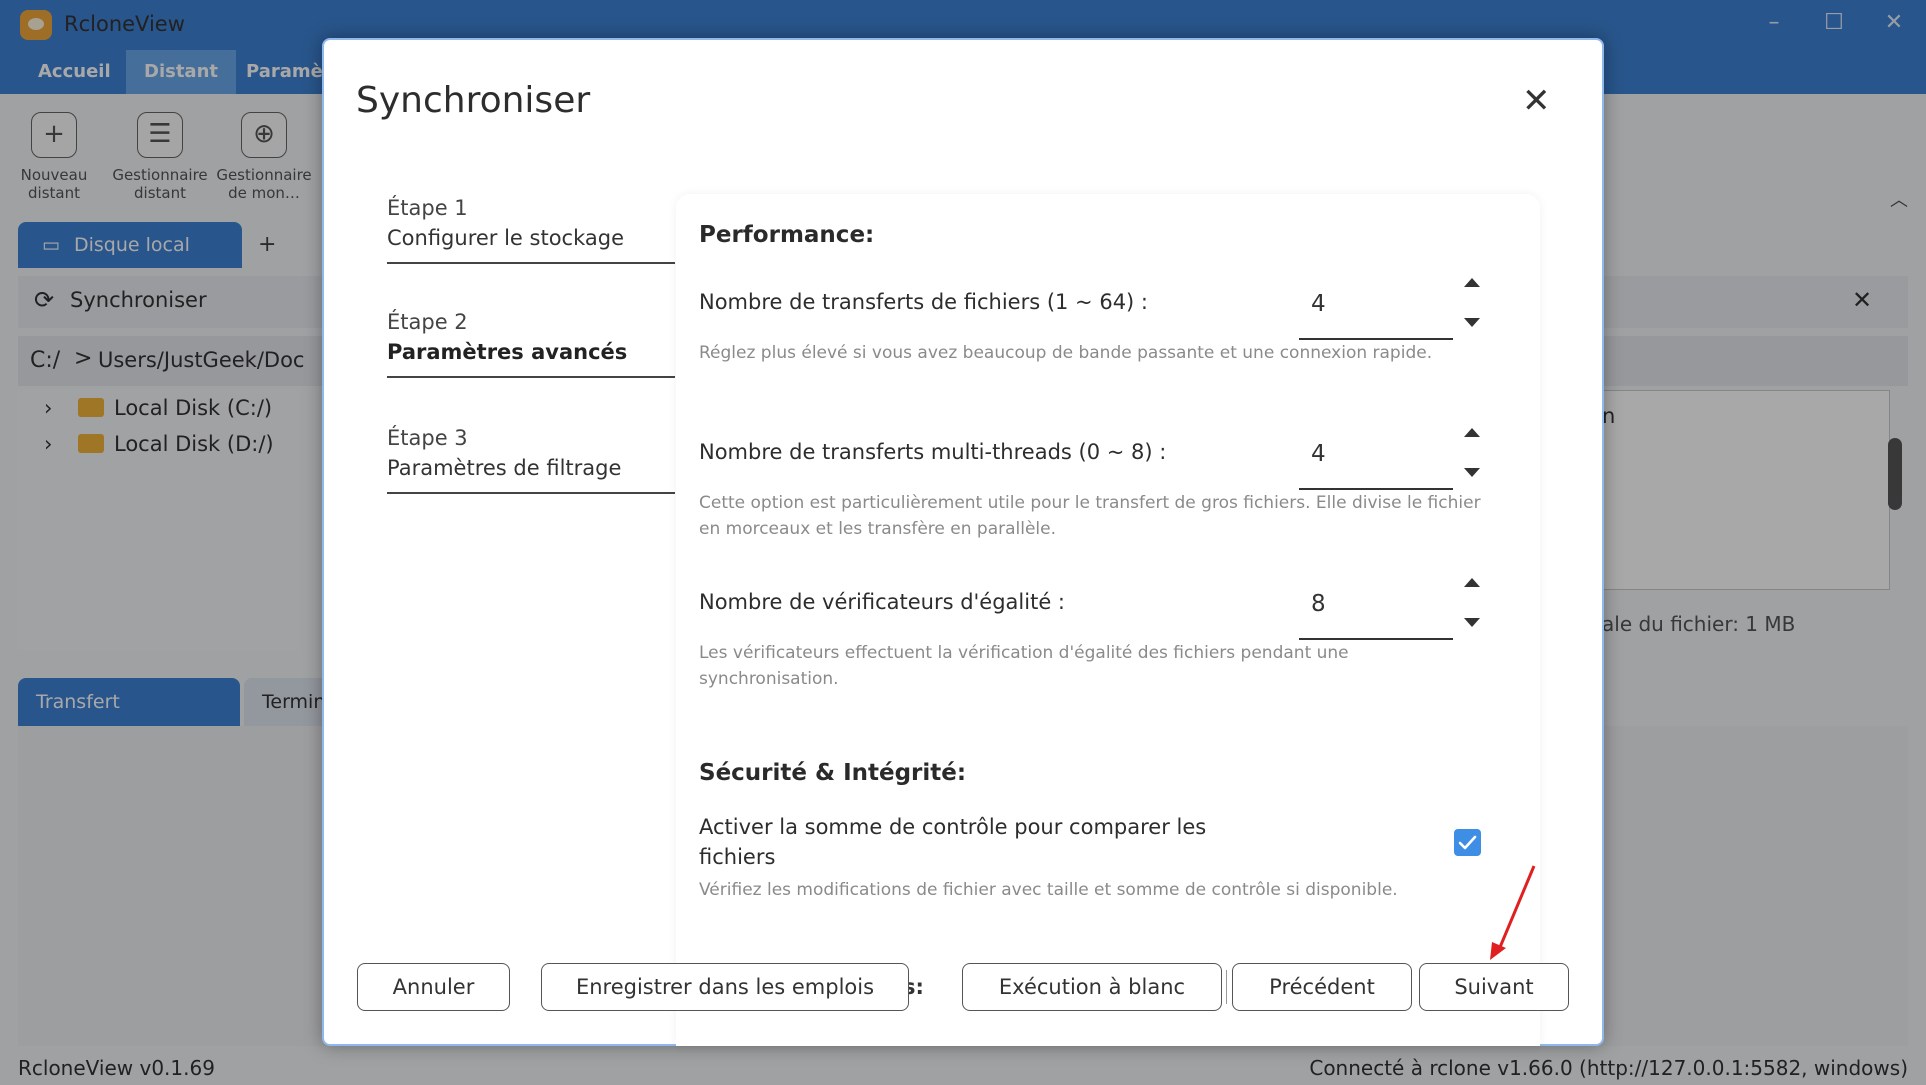  I want to click on checksum-checkbox, so click(1467, 842).